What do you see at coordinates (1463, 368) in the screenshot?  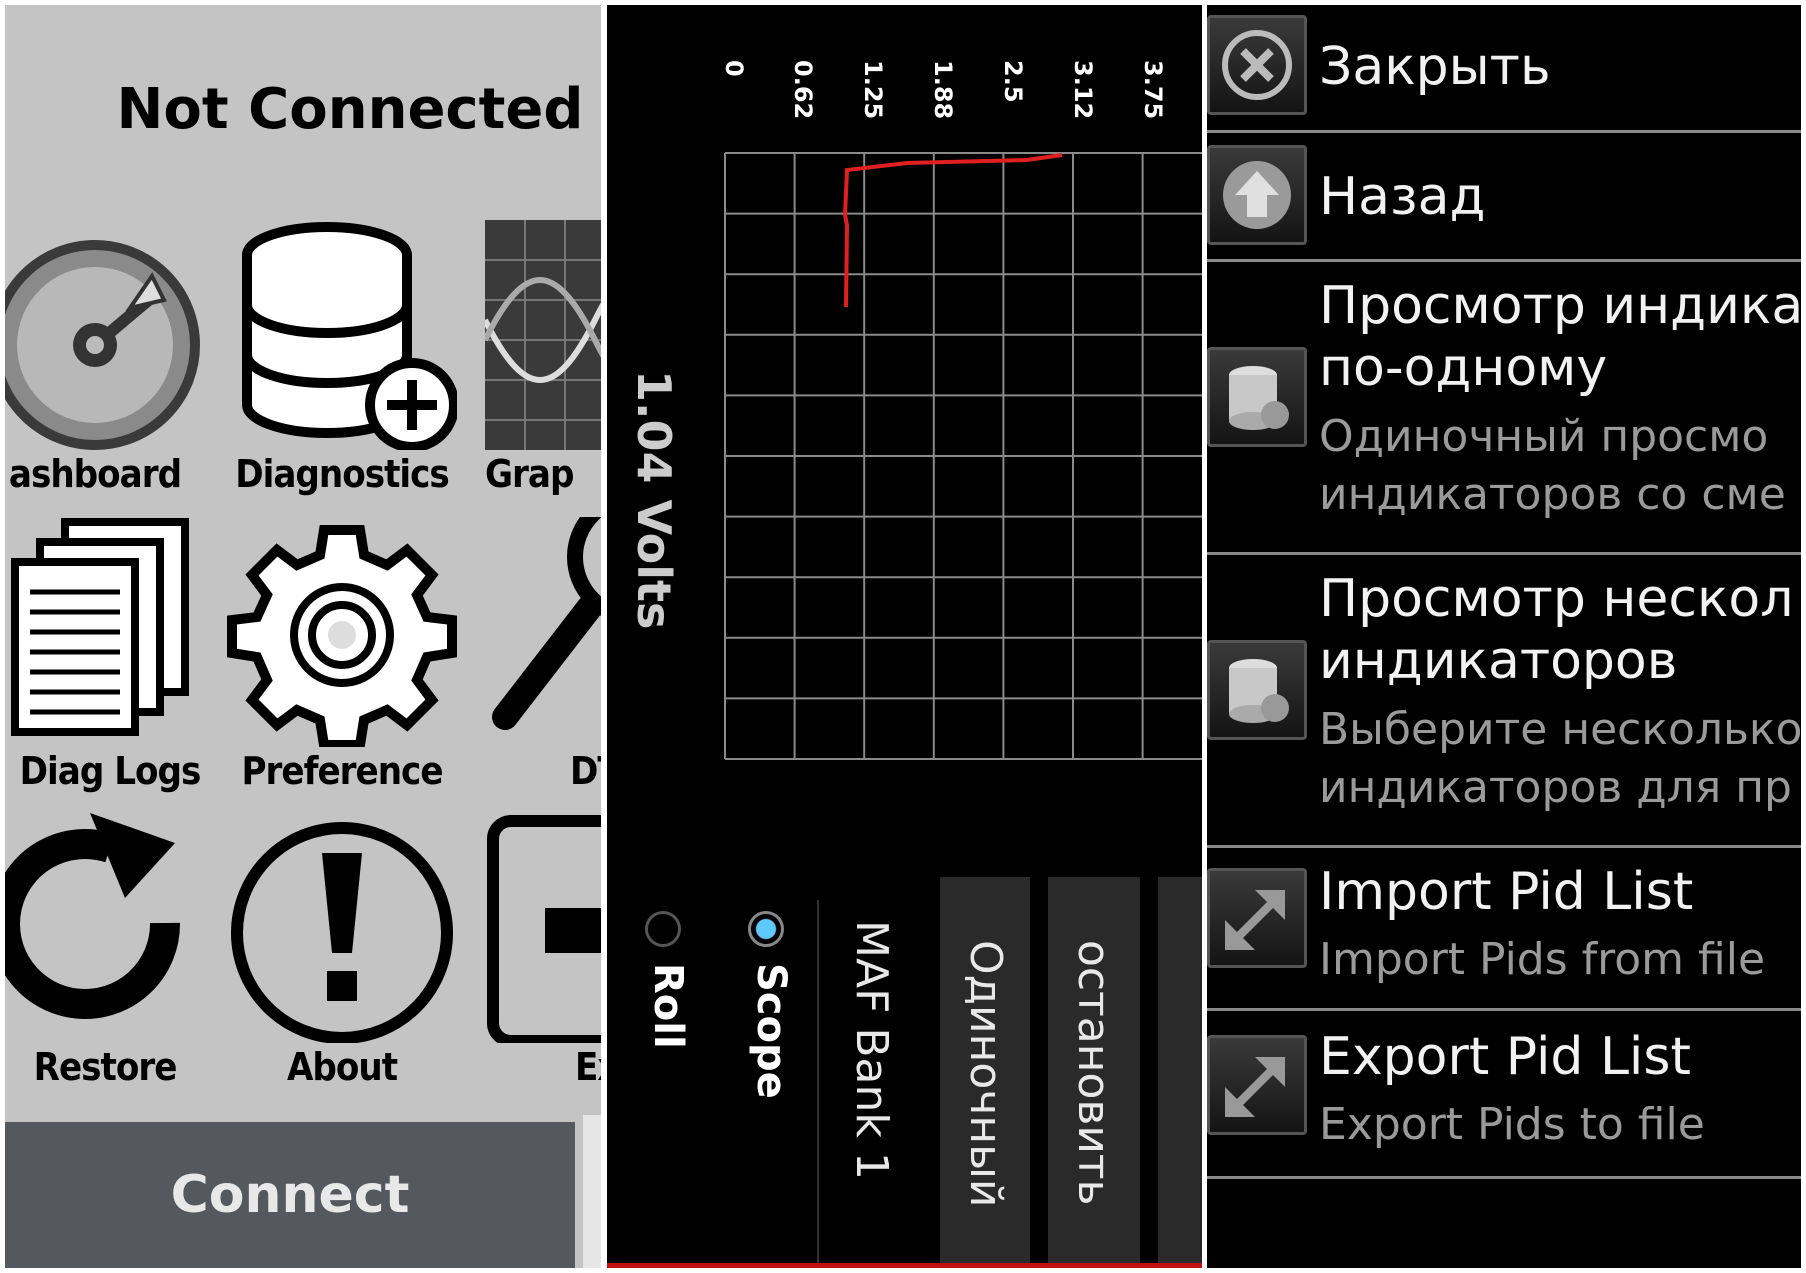 I see `menu-item-title-line: по-одному` at bounding box center [1463, 368].